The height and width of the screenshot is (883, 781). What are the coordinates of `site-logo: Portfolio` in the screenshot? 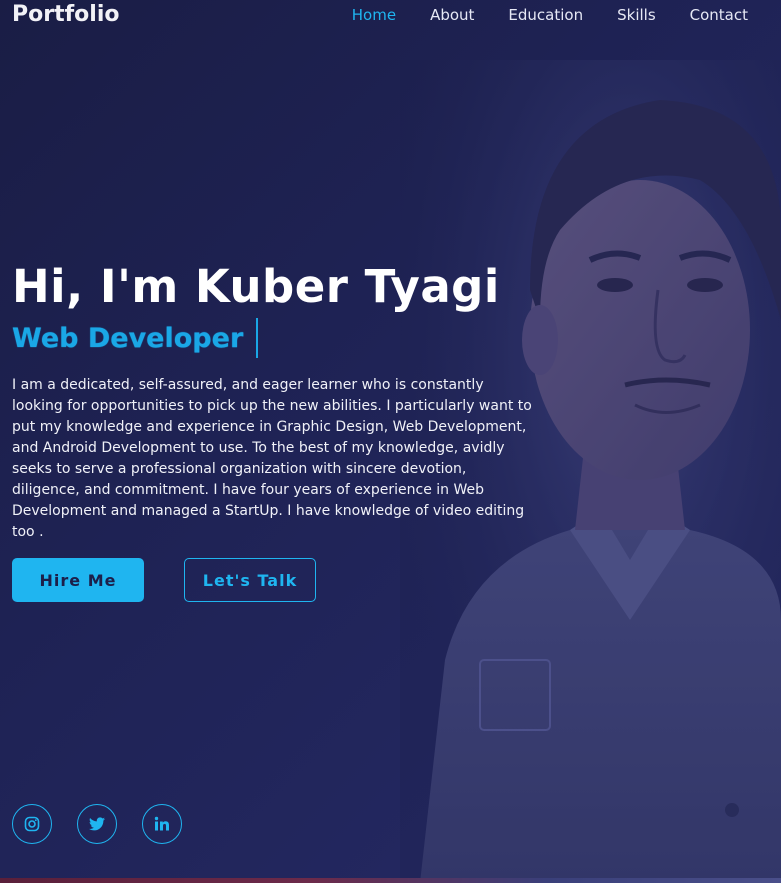 It's located at (66, 14).